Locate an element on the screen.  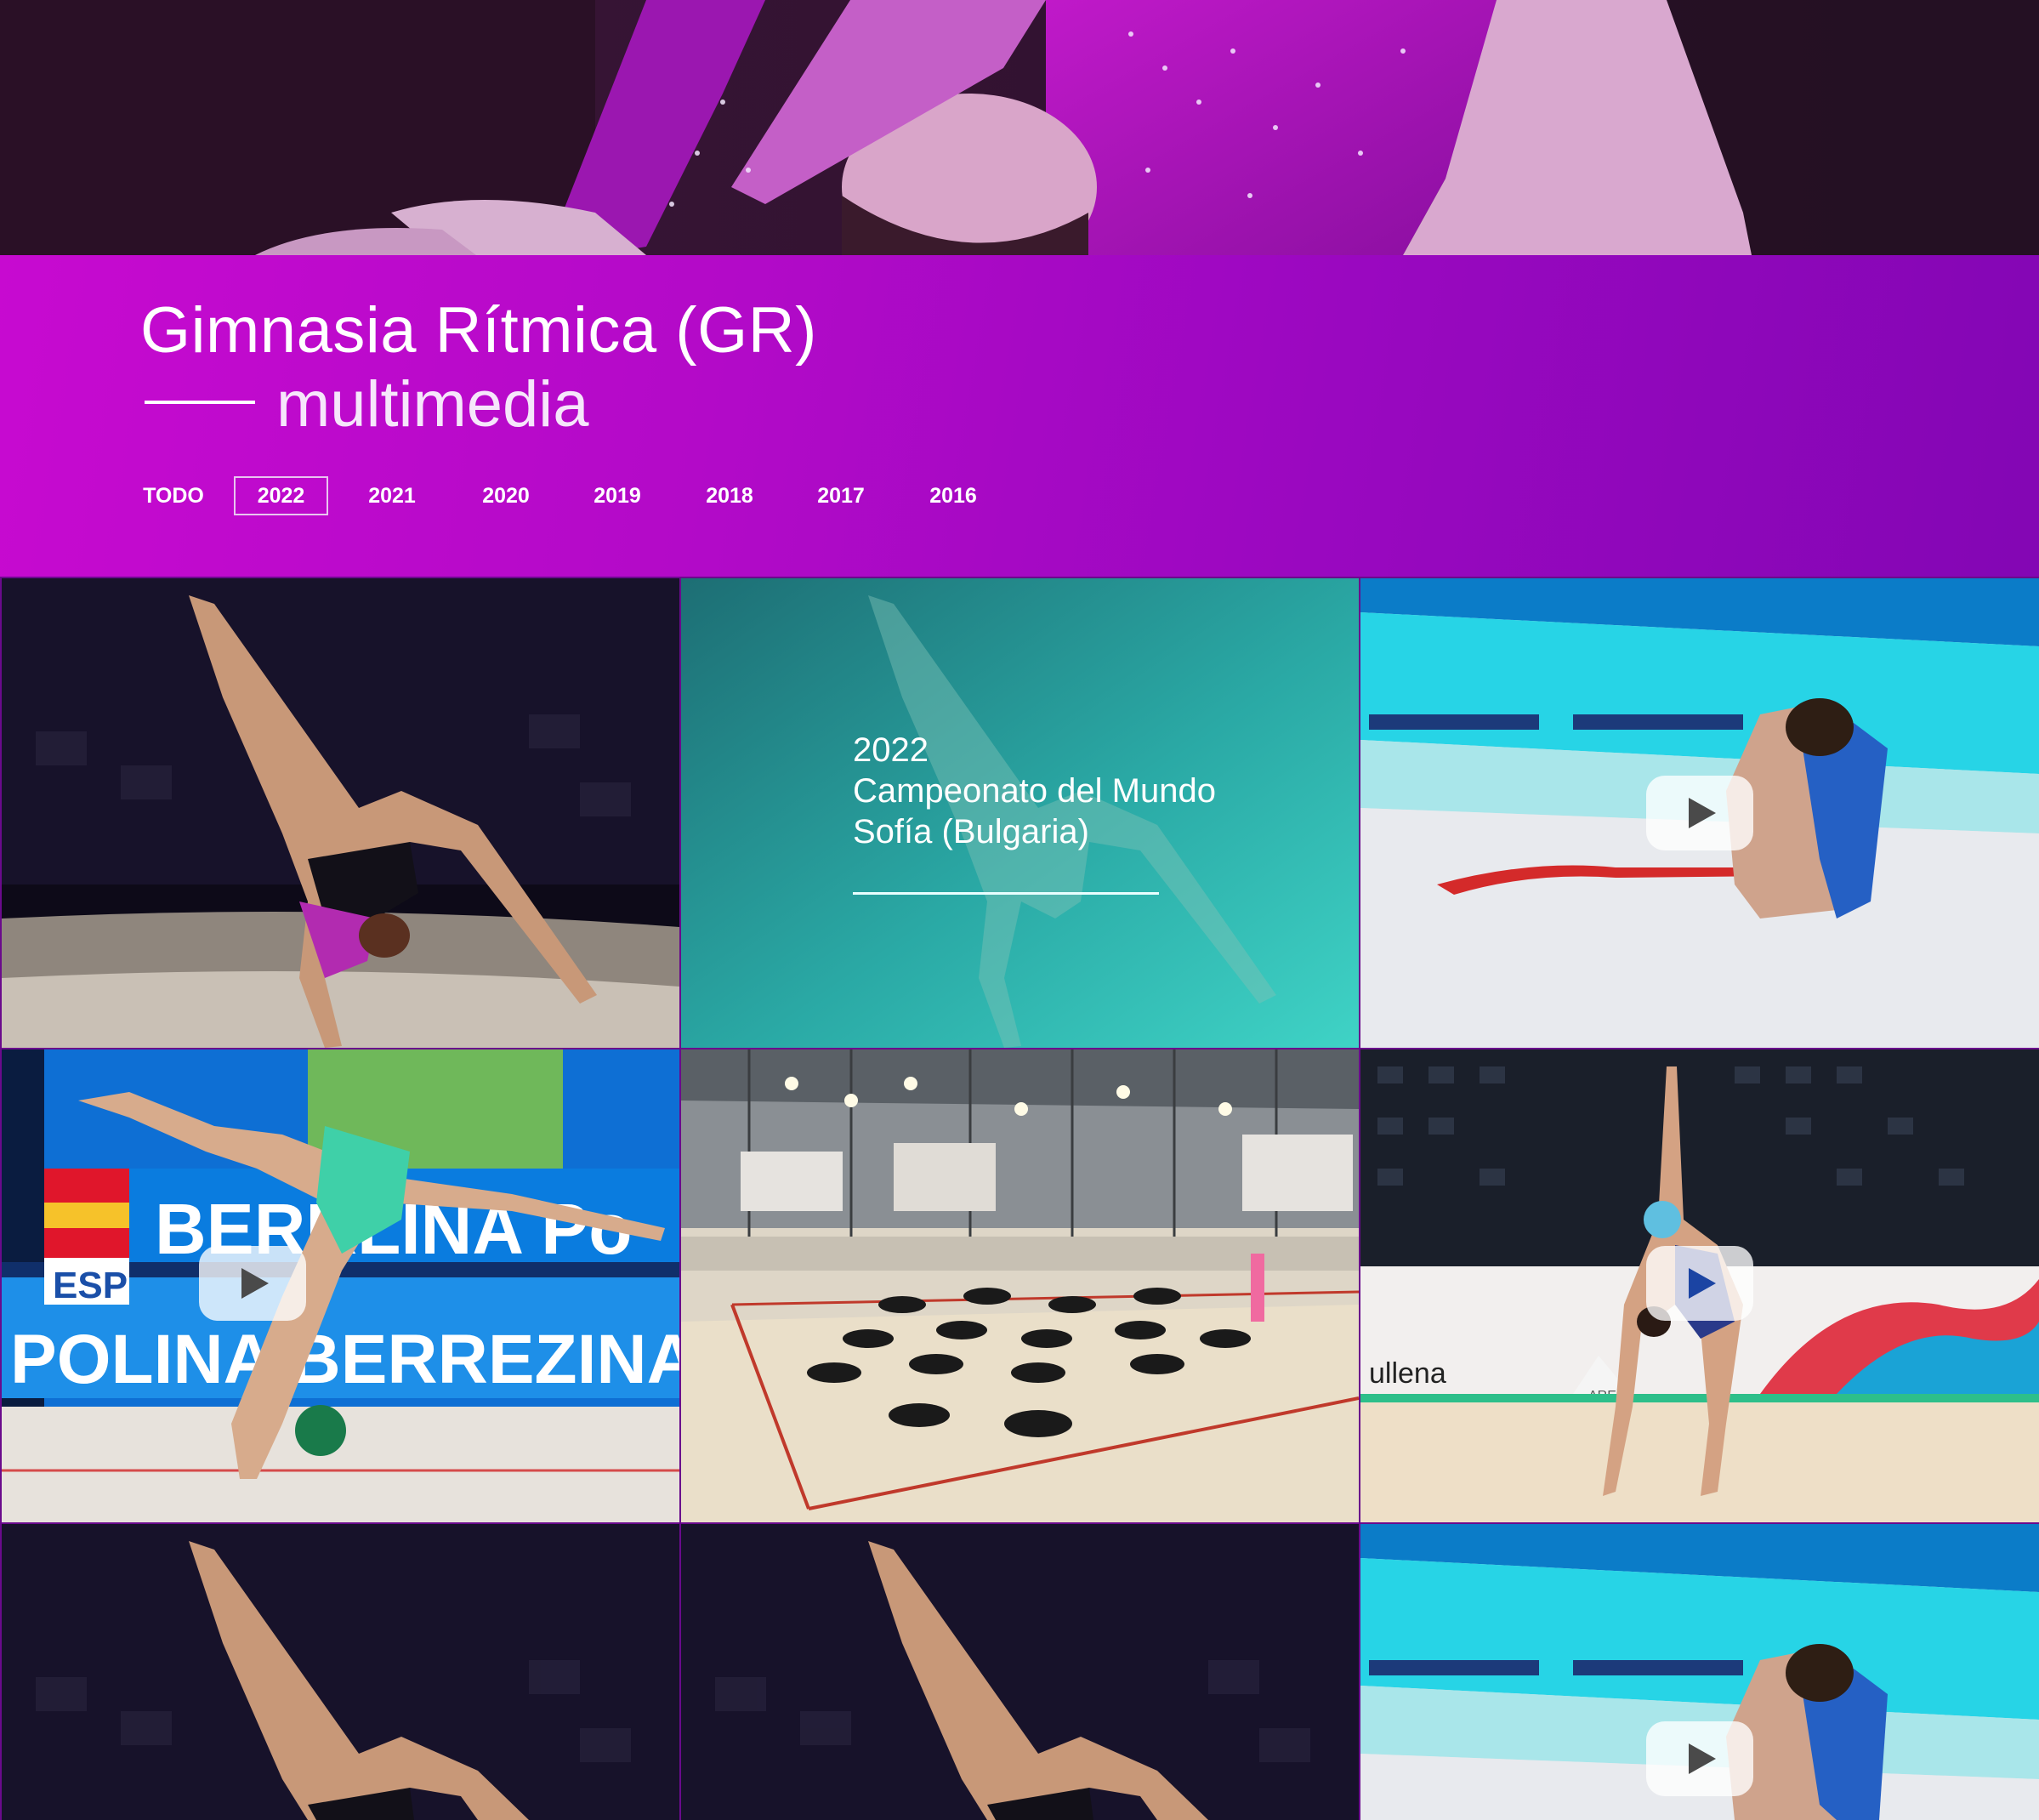
tab-2018: 2018 is located at coordinates (729, 496).